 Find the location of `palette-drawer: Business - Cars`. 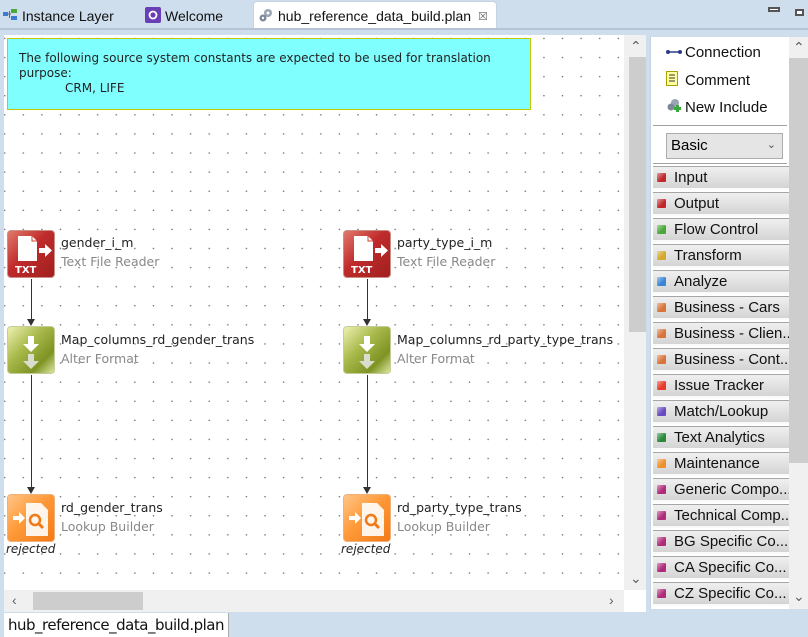

palette-drawer: Business - Cars is located at coordinates (721, 308).